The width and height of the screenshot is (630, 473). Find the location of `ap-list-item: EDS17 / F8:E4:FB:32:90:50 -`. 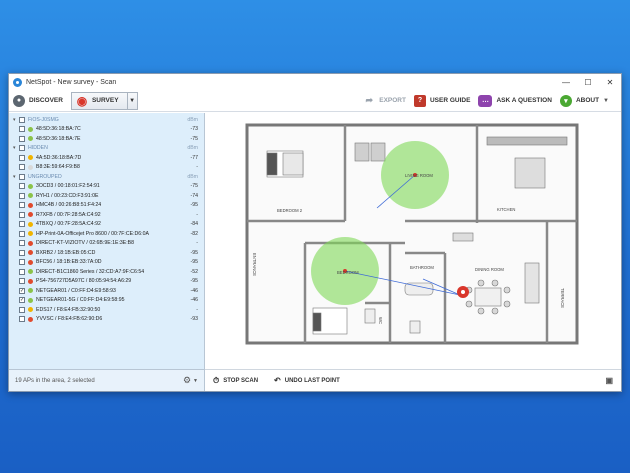

ap-list-item: EDS17 / F8:E4:FB:32:90:50 - is located at coordinates (106, 310).